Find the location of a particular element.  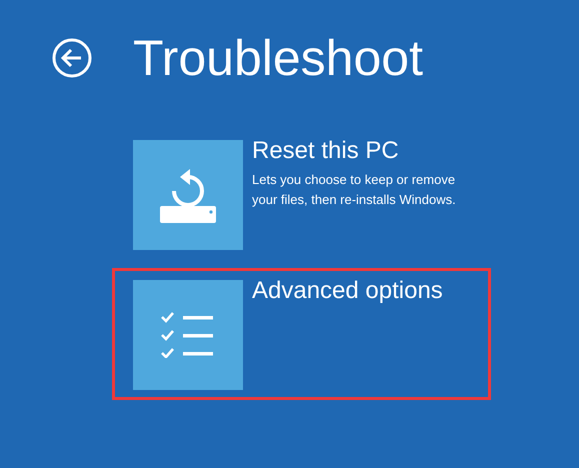

option-title: Reset this PC is located at coordinates (325, 151).